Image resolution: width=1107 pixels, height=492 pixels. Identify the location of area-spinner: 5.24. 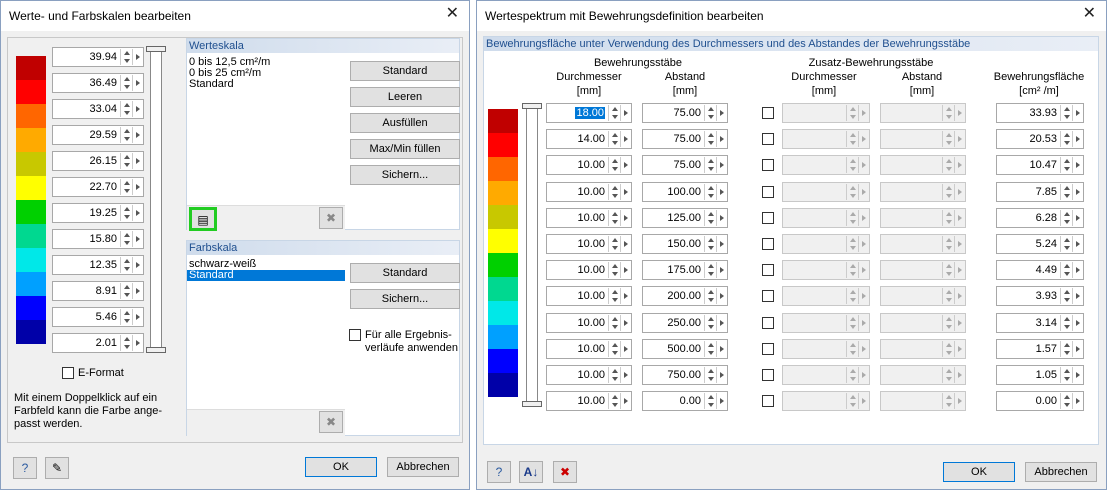
(1040, 244).